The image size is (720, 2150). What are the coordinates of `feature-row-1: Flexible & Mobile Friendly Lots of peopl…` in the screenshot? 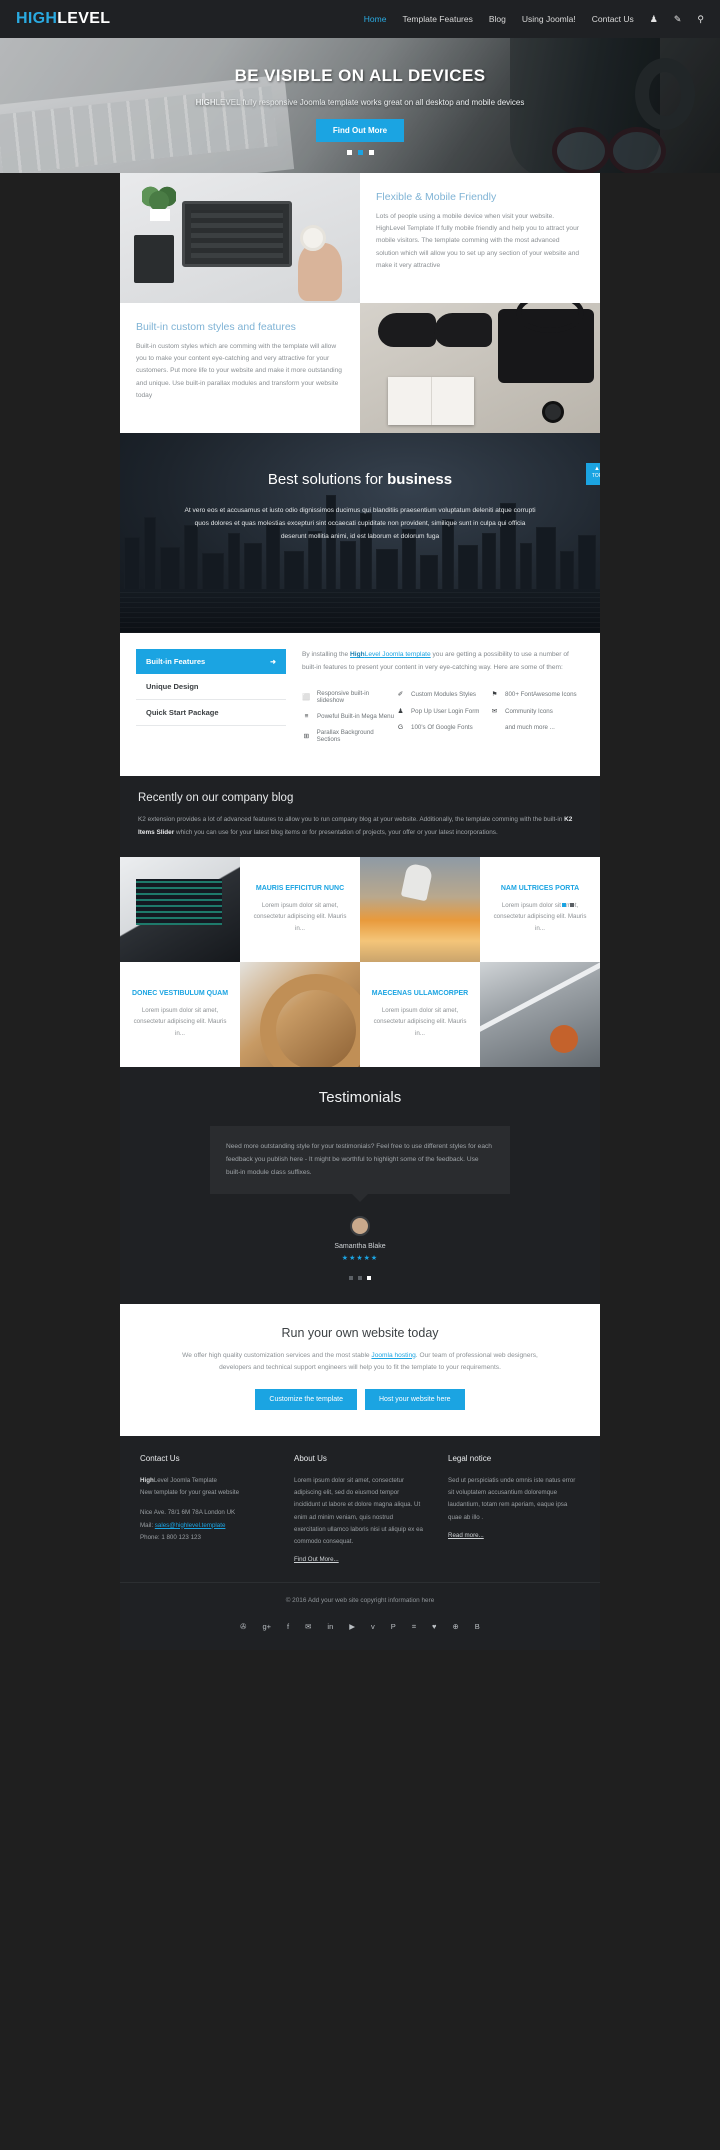 It's located at (360, 238).